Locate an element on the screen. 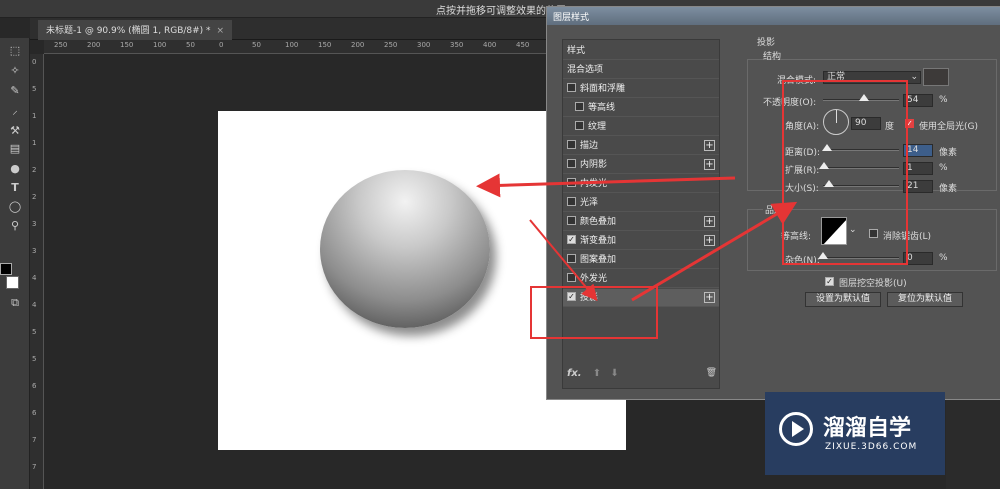  arrow-to-settings is located at coordinates (714, 251).